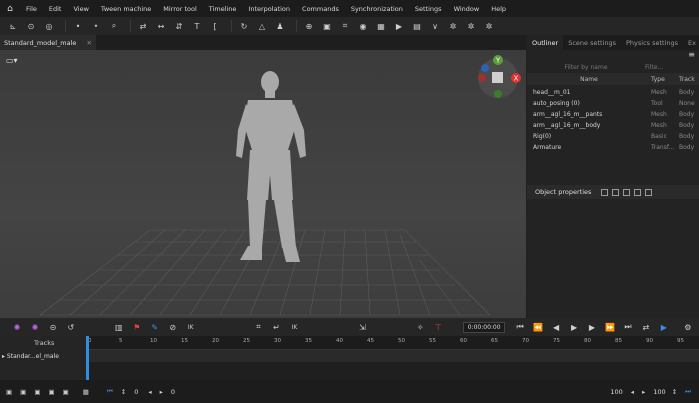 The image size is (699, 403). I want to click on marker-icon: ⊤, so click(438, 327).